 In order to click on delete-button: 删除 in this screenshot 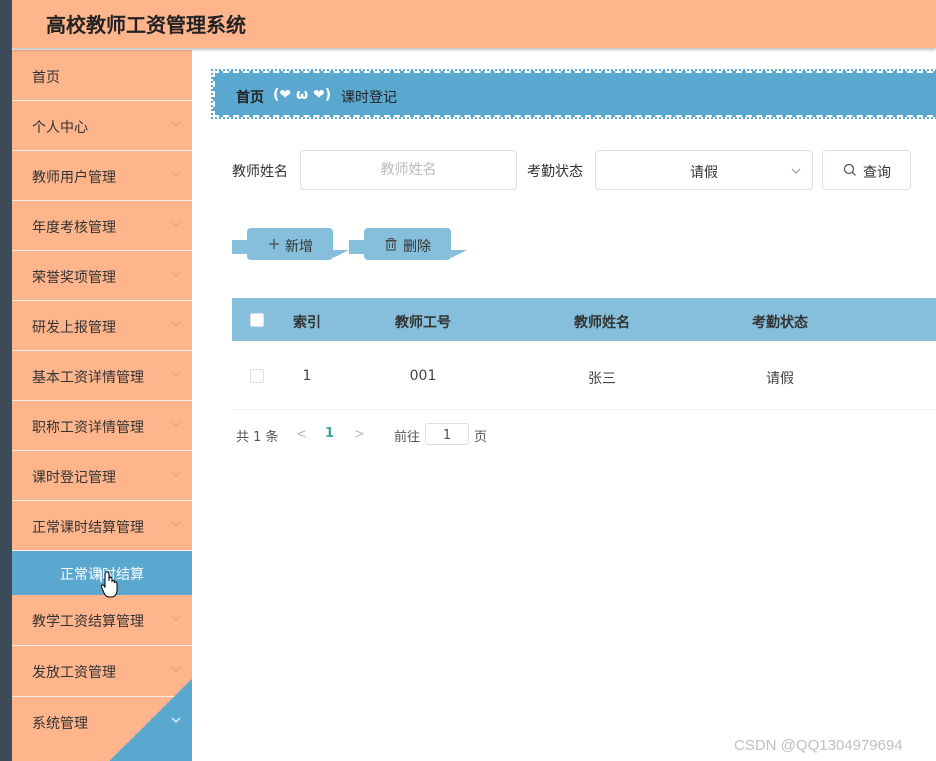, I will do `click(407, 244)`.